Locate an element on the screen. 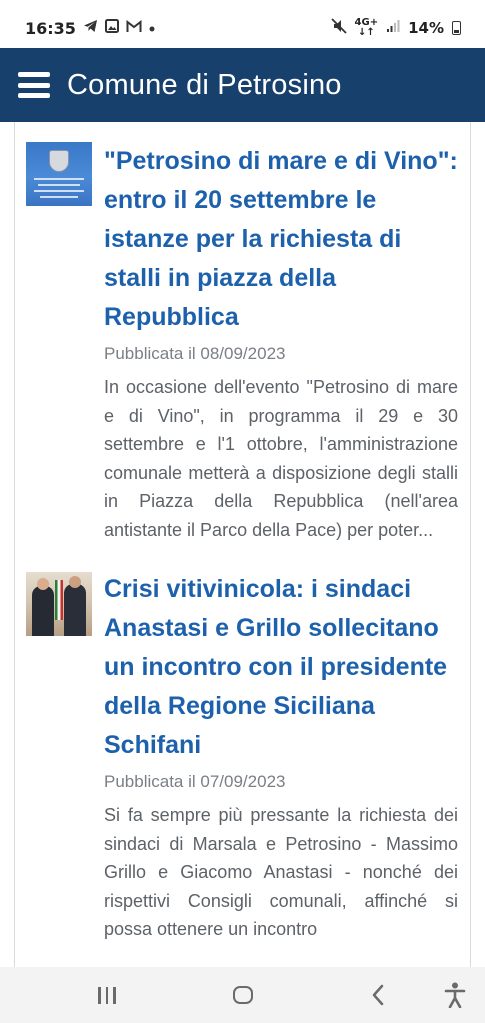 Image resolution: width=485 pixels, height=1023 pixels. article-date: Pubblicata il 07/09/2023 is located at coordinates (195, 781).